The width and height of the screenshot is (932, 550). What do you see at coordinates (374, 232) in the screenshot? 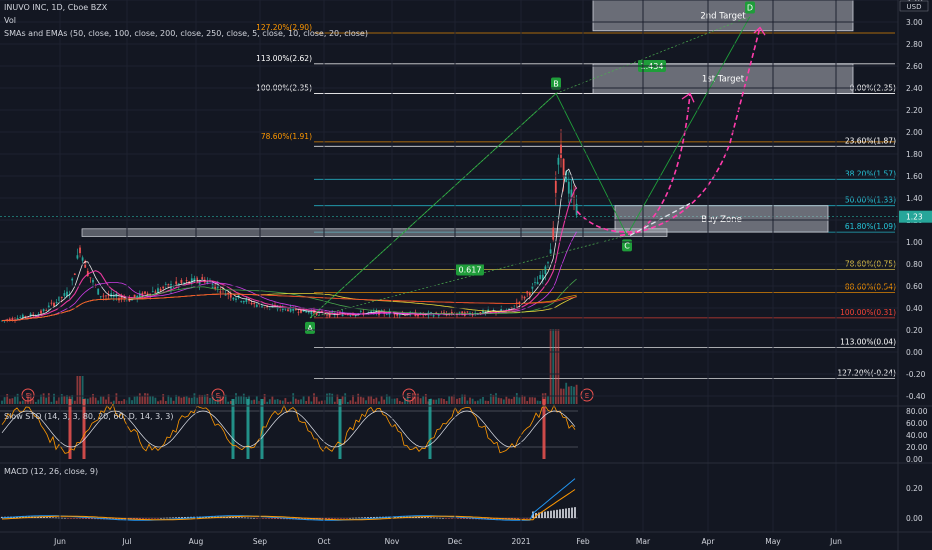
I see `resistance-box` at bounding box center [374, 232].